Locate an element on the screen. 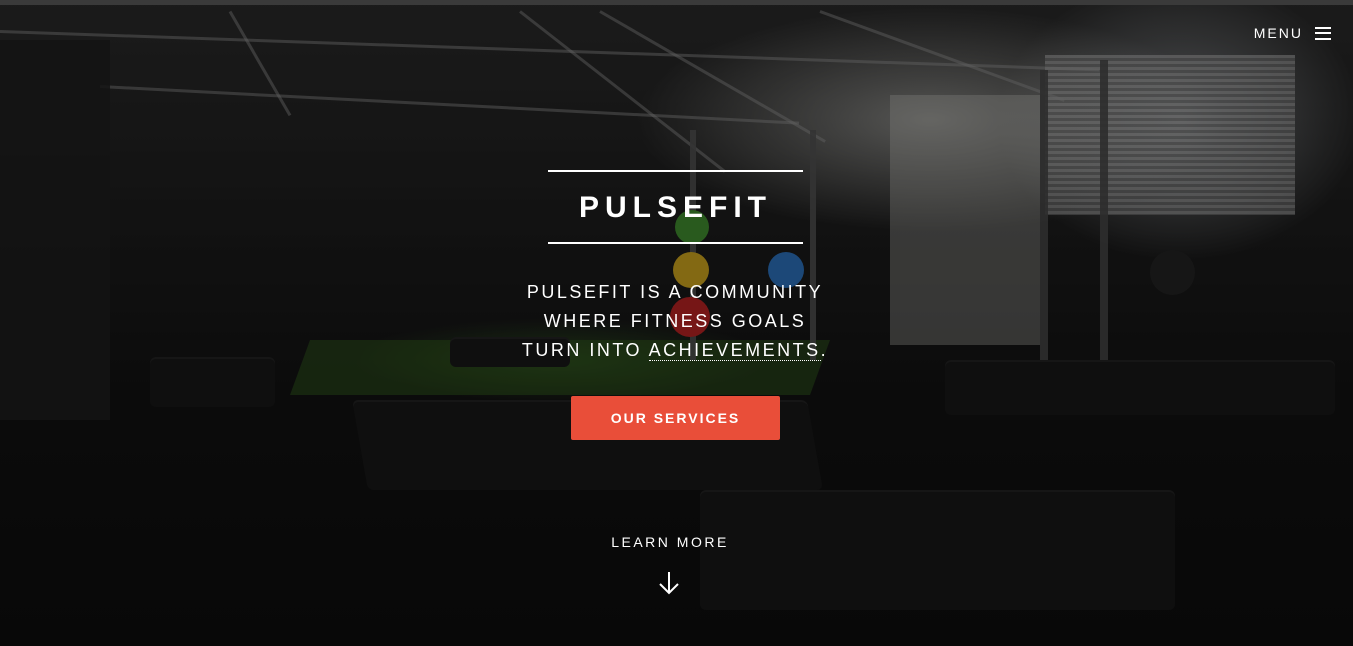 Image resolution: width=1353 pixels, height=646 pixels. menu-button: MENU is located at coordinates (1292, 33).